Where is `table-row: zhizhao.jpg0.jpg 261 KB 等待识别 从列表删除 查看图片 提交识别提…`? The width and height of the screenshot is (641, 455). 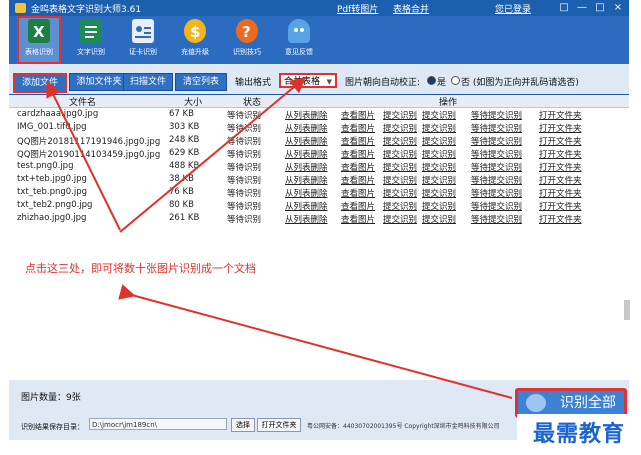
table-row: zhizhao.jpg0.jpg 261 KB 等待识别 从列表删除 查看图片 提交识别提… is located at coordinates (319, 218).